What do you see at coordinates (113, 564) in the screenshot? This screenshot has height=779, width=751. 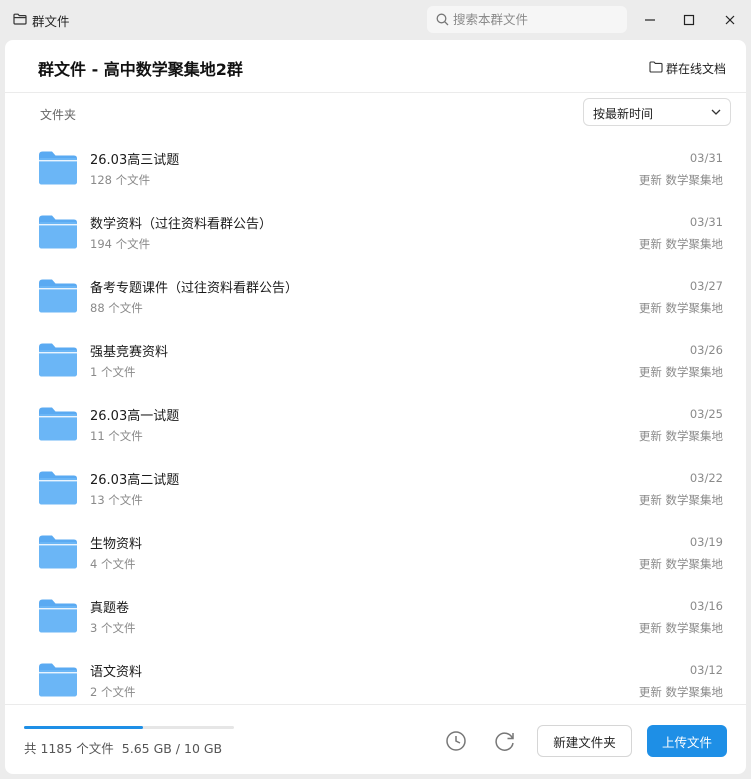 I see `folder-file-count: 4 个文件` at bounding box center [113, 564].